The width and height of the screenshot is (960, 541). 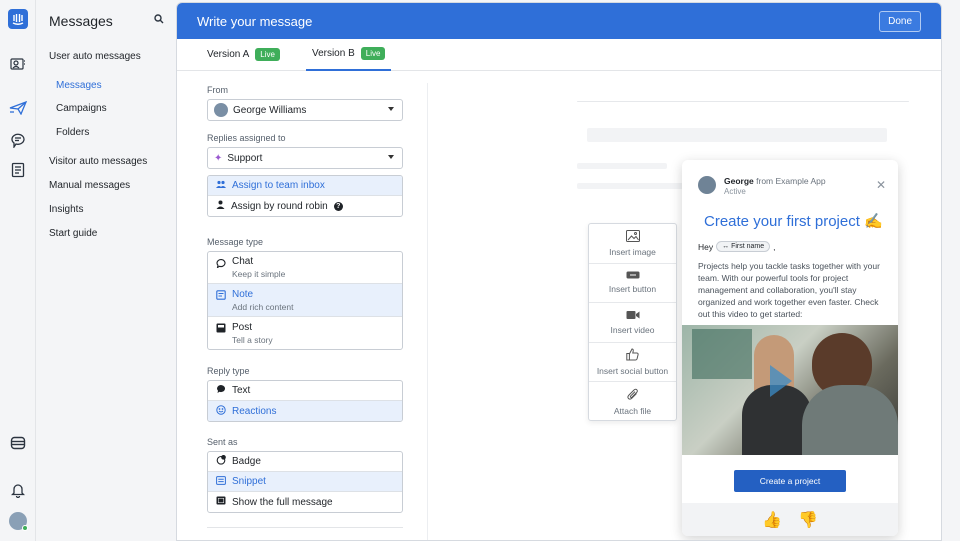 What do you see at coordinates (270, 110) in the screenshot?
I see `from-value: George Williams` at bounding box center [270, 110].